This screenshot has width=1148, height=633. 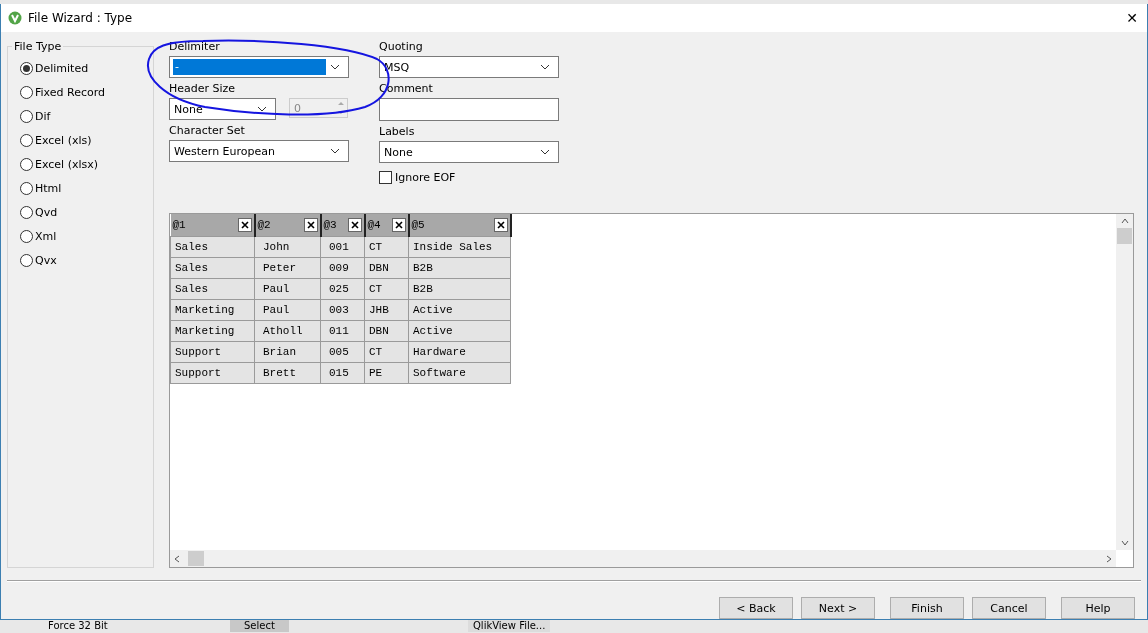 What do you see at coordinates (1132, 18) in the screenshot?
I see `close-button: ✕` at bounding box center [1132, 18].